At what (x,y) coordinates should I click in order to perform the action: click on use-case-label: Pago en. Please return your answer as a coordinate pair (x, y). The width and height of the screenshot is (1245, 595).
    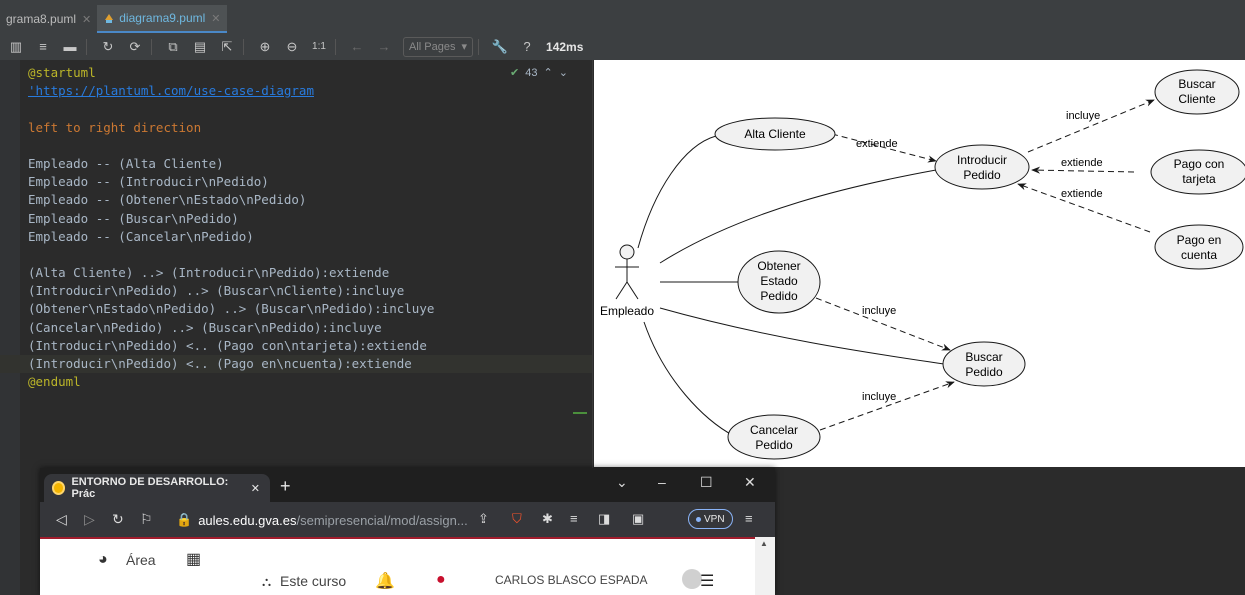
    Looking at the image, I should click on (1199, 240).